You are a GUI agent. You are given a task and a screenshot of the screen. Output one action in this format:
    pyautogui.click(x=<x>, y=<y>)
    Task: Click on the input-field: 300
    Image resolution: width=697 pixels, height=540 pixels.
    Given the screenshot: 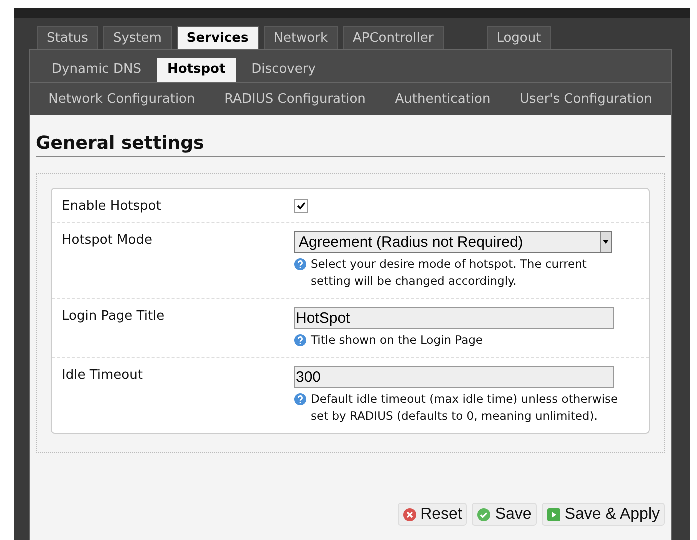 What is the action you would take?
    pyautogui.click(x=454, y=377)
    